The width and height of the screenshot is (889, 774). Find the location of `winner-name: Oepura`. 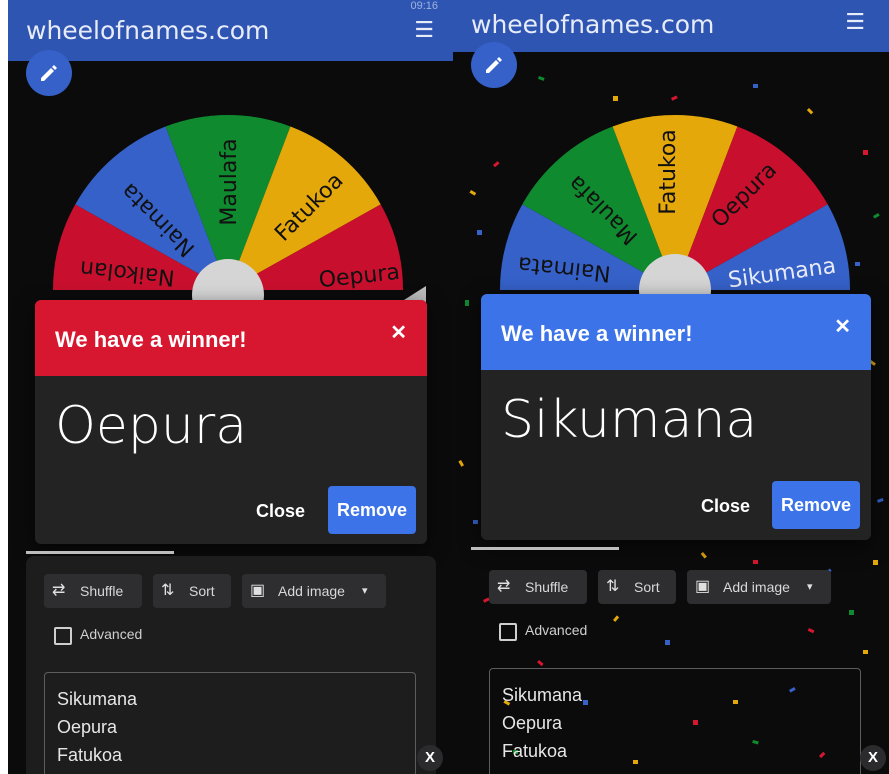

winner-name: Oepura is located at coordinates (151, 426).